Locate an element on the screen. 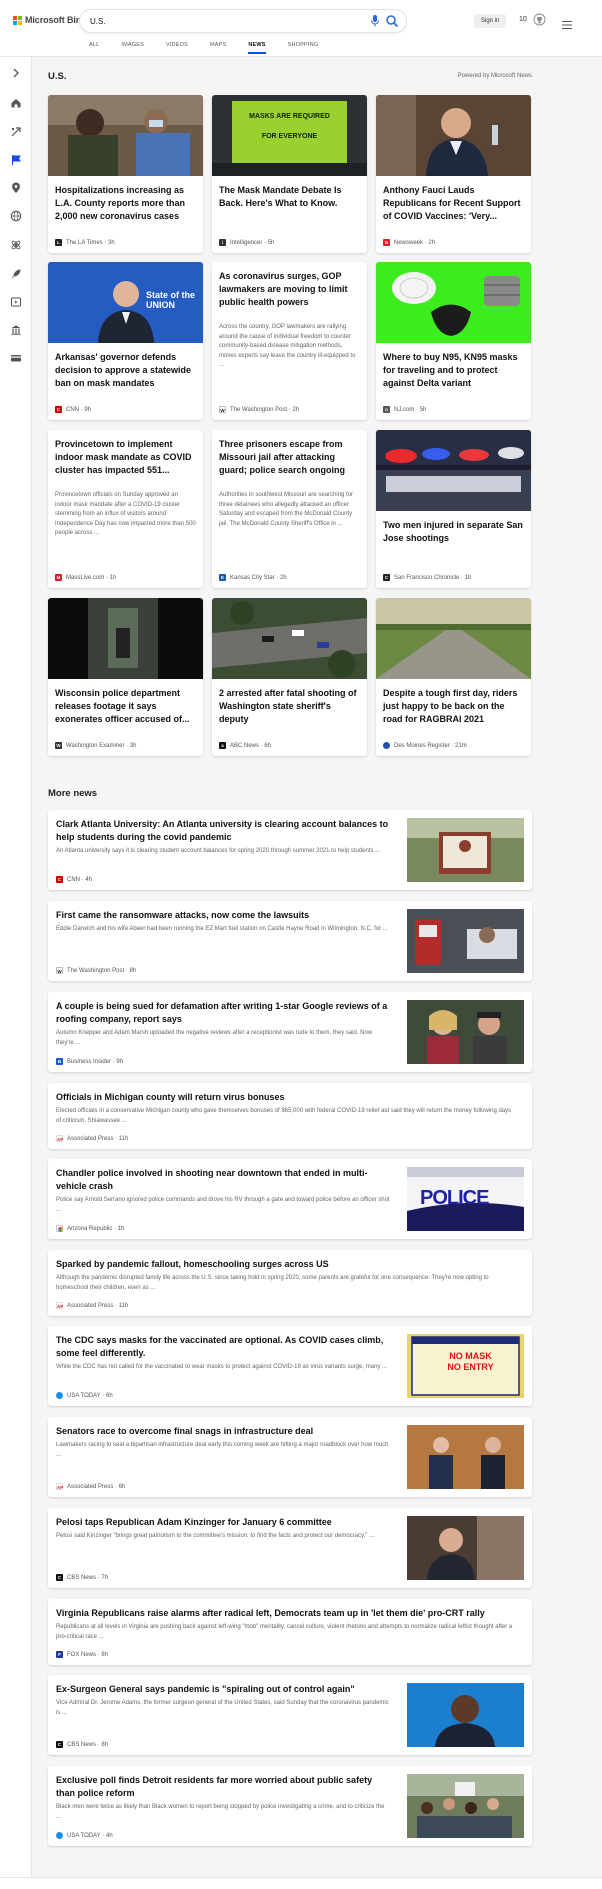 The height and width of the screenshot is (1889, 602). card-source: W The Washington Post · 2h is located at coordinates (259, 409).